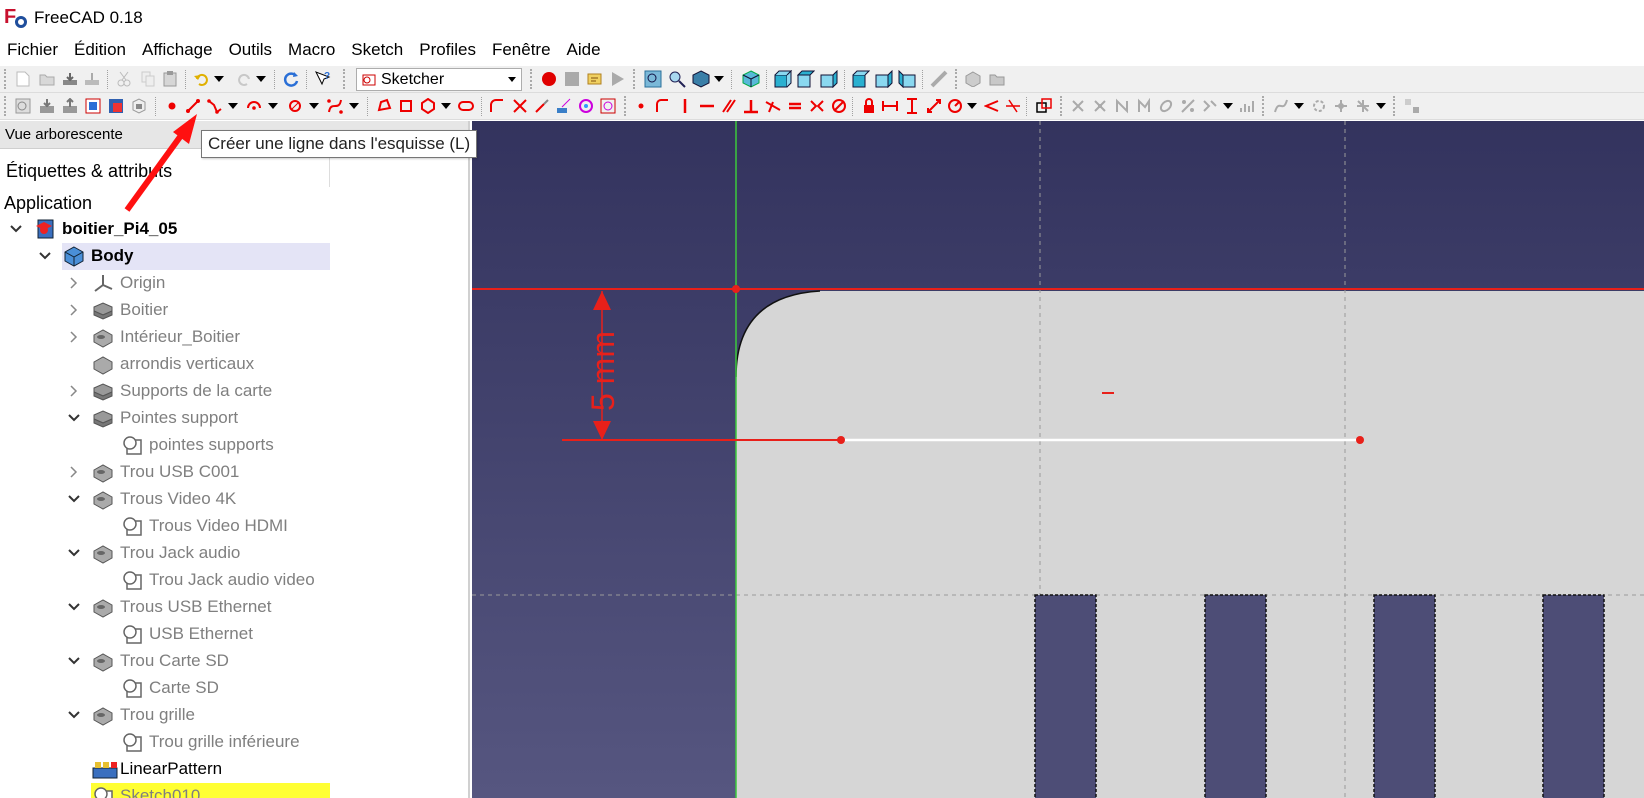 The width and height of the screenshot is (1644, 798). Describe the element at coordinates (869, 106) in the screenshot. I see `constrain-lock-icon` at that location.